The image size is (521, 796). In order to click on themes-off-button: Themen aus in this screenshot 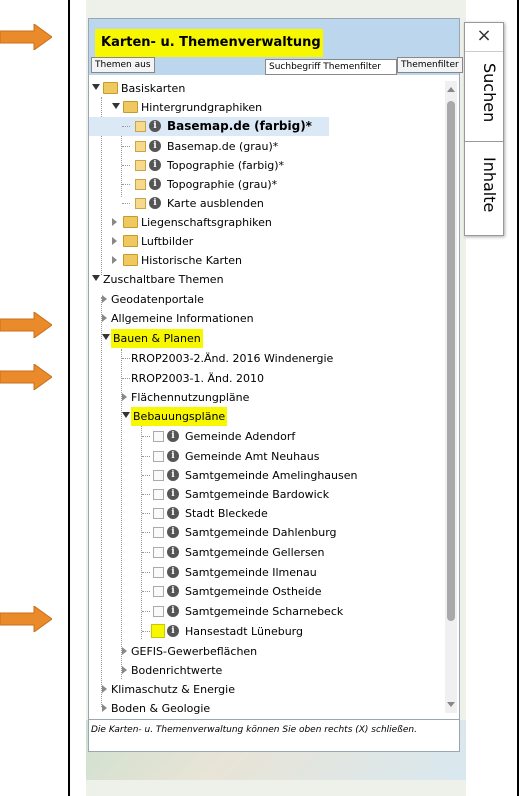, I will do `click(123, 65)`.